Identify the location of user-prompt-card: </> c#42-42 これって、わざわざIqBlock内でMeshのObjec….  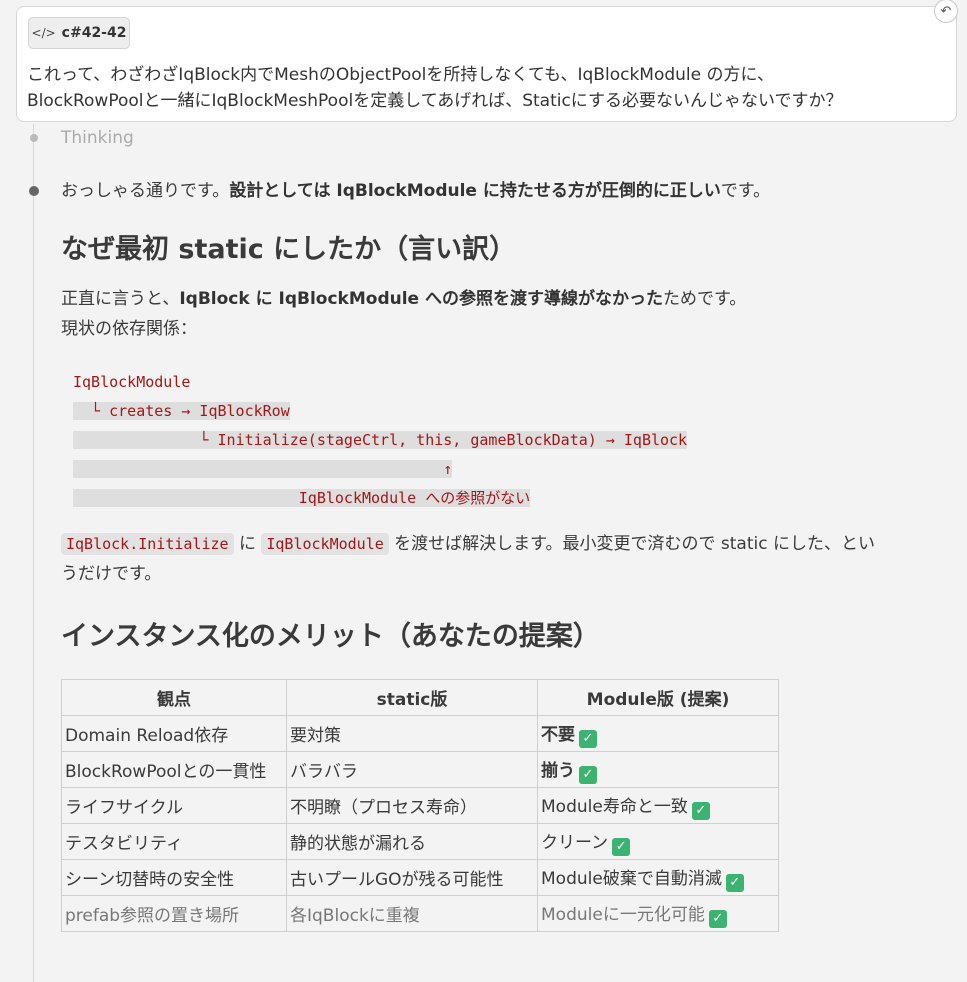
(487, 61).